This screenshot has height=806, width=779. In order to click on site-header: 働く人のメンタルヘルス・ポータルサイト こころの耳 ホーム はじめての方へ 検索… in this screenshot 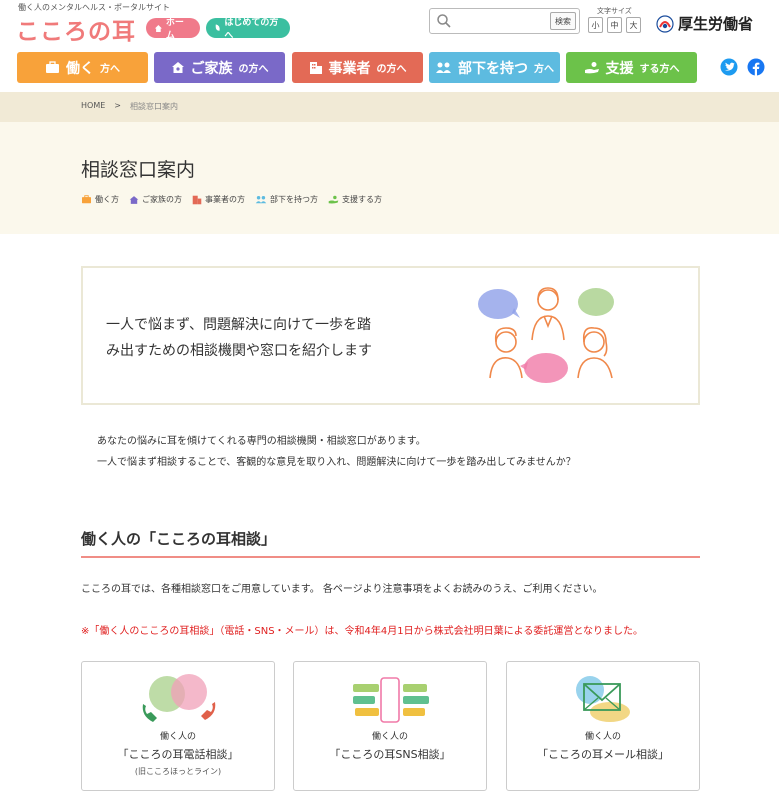, I will do `click(389, 46)`.